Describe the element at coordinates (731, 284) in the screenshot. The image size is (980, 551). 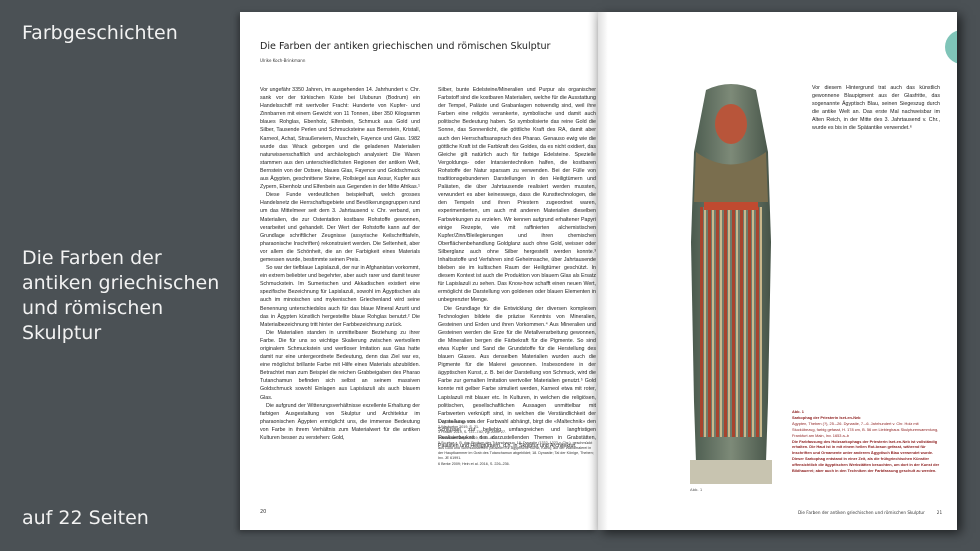
I see `sarcophagus-image` at that location.